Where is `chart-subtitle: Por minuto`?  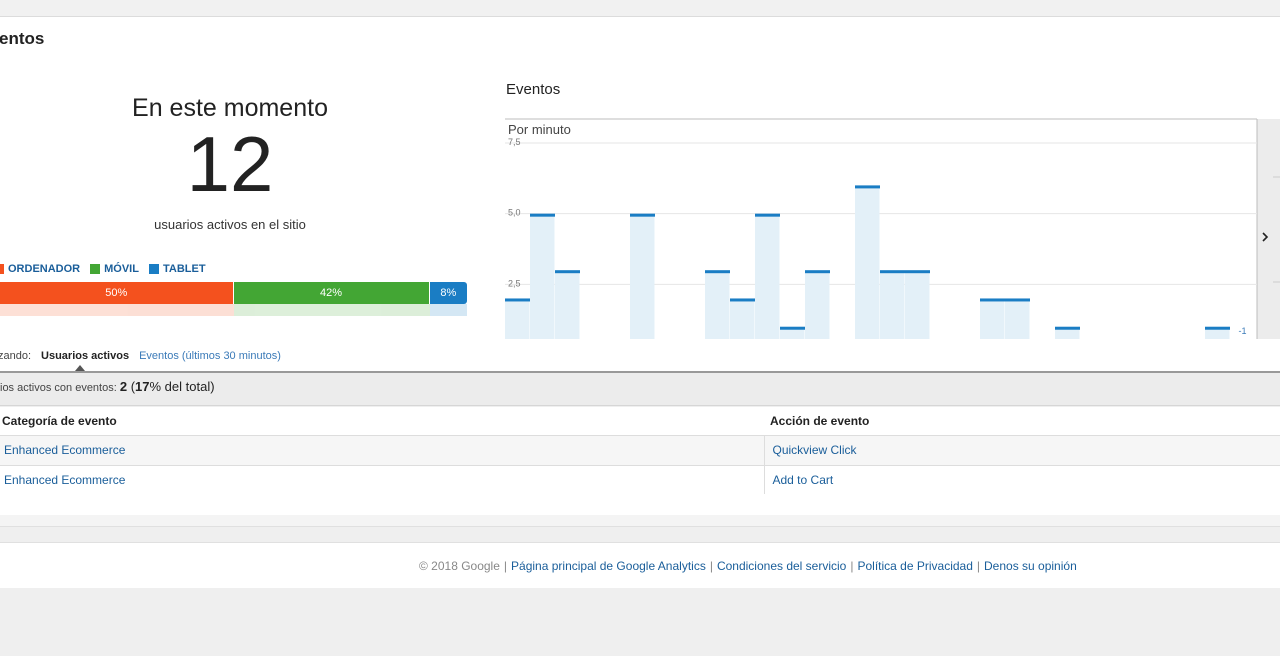
chart-subtitle: Por minuto is located at coordinates (539, 129).